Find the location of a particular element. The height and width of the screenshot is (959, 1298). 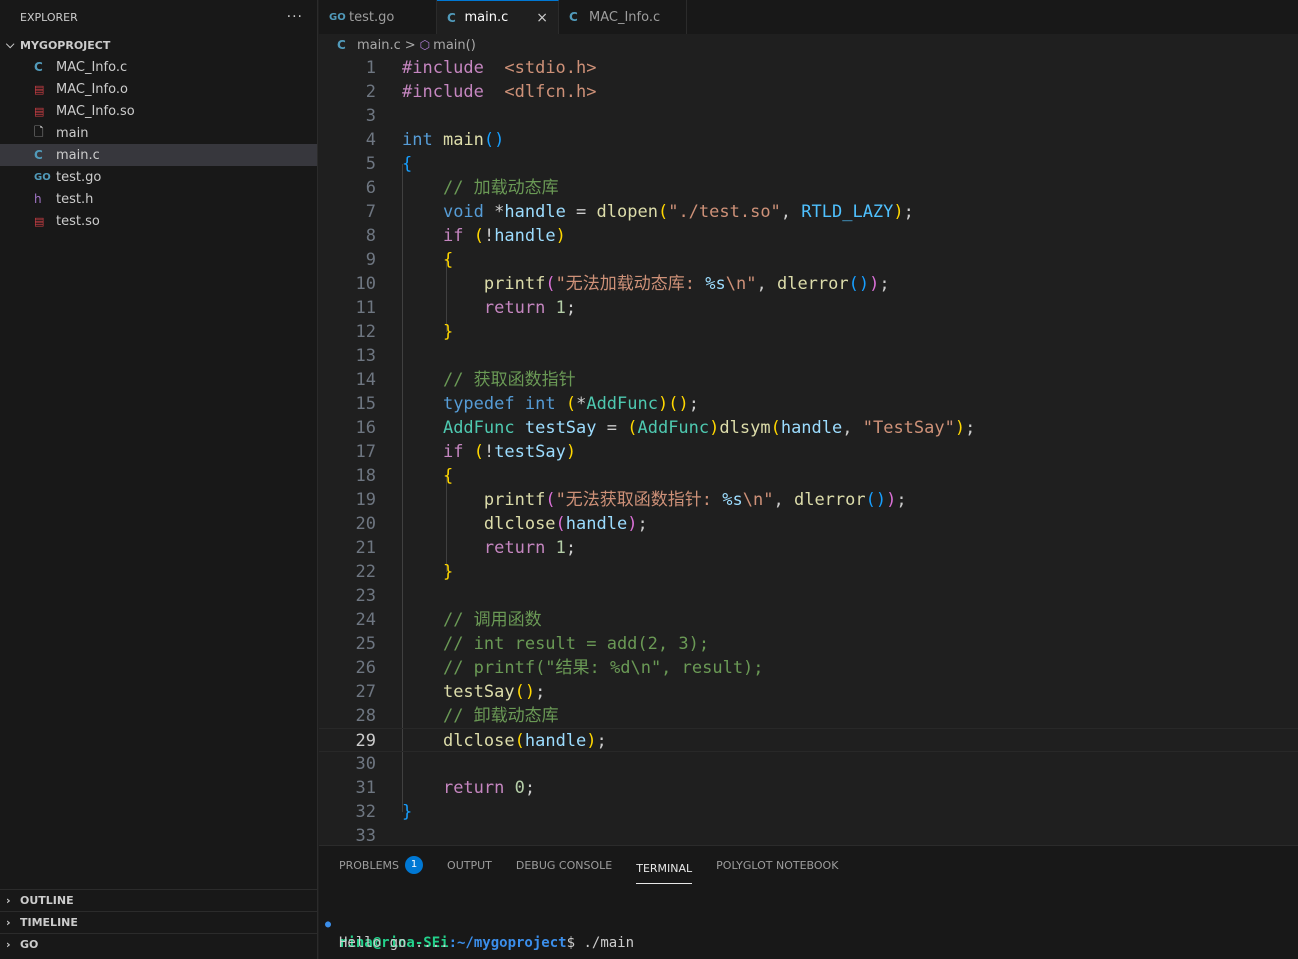

code-line: 33 is located at coordinates (808, 834).